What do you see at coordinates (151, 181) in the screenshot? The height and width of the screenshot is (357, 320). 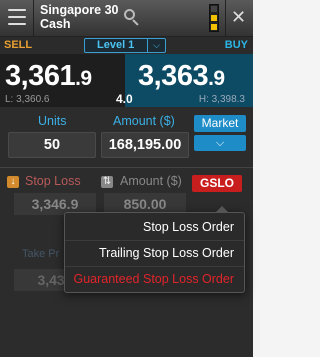 I see `stop-amount-label: Amount ($)` at bounding box center [151, 181].